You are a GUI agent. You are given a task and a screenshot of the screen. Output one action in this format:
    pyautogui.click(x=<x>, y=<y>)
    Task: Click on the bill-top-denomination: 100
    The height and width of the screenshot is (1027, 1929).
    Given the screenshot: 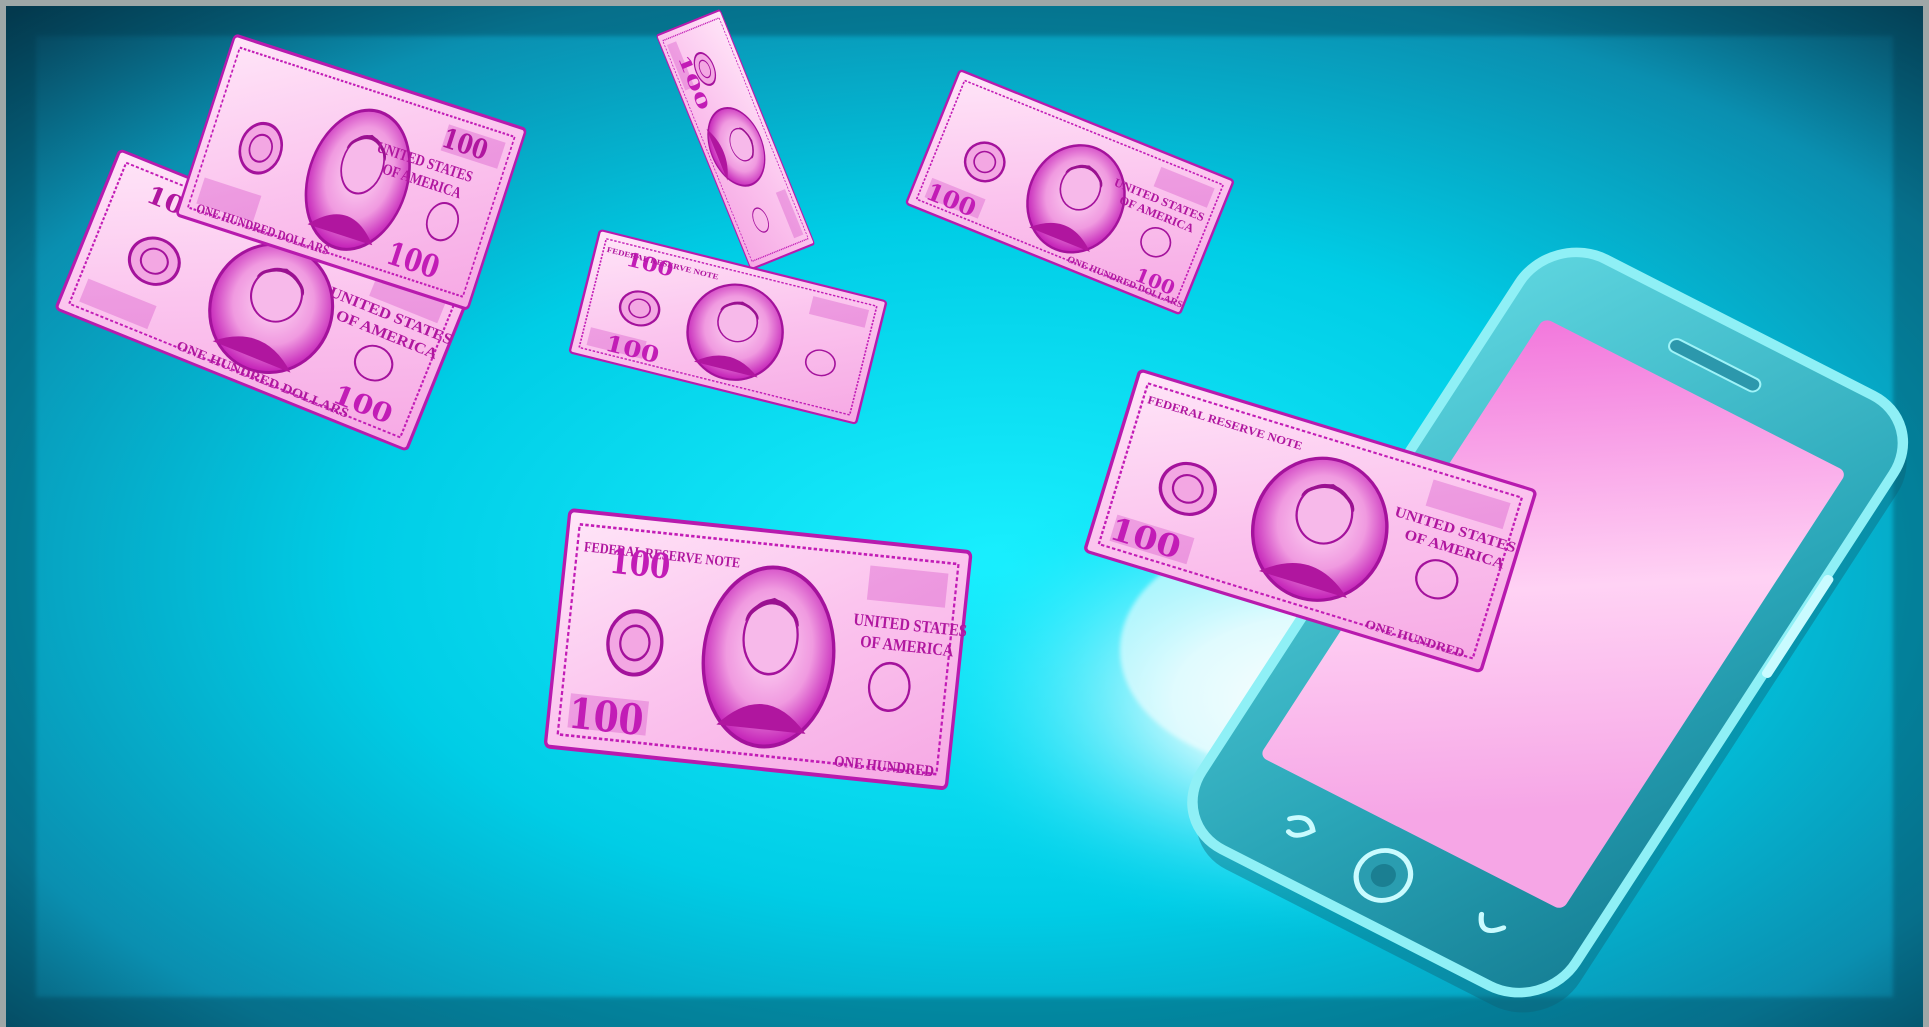 What is the action you would take?
    pyautogui.click(x=640, y=563)
    